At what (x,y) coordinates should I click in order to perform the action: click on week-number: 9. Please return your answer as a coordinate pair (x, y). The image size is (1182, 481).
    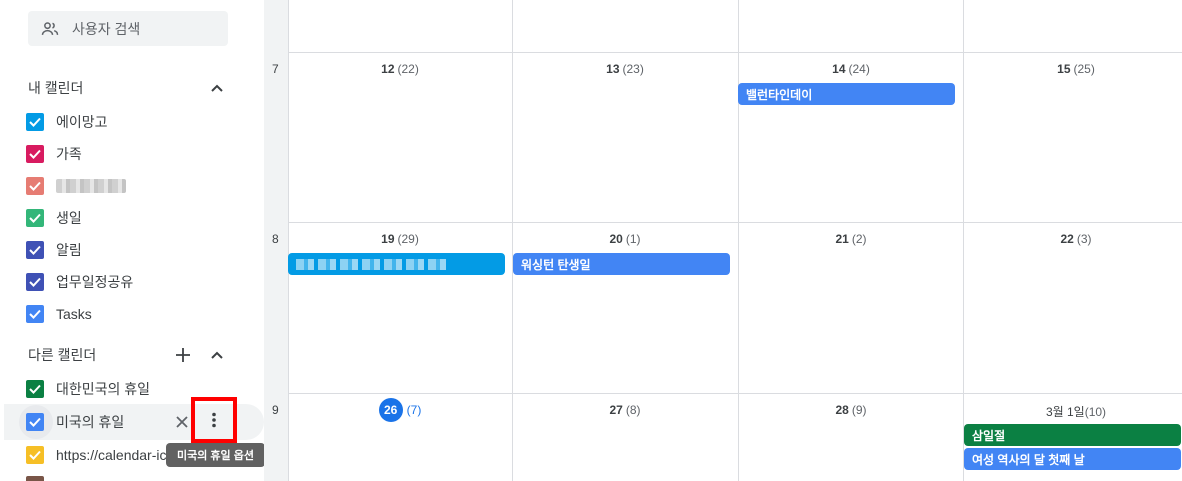
    Looking at the image, I should click on (275, 410).